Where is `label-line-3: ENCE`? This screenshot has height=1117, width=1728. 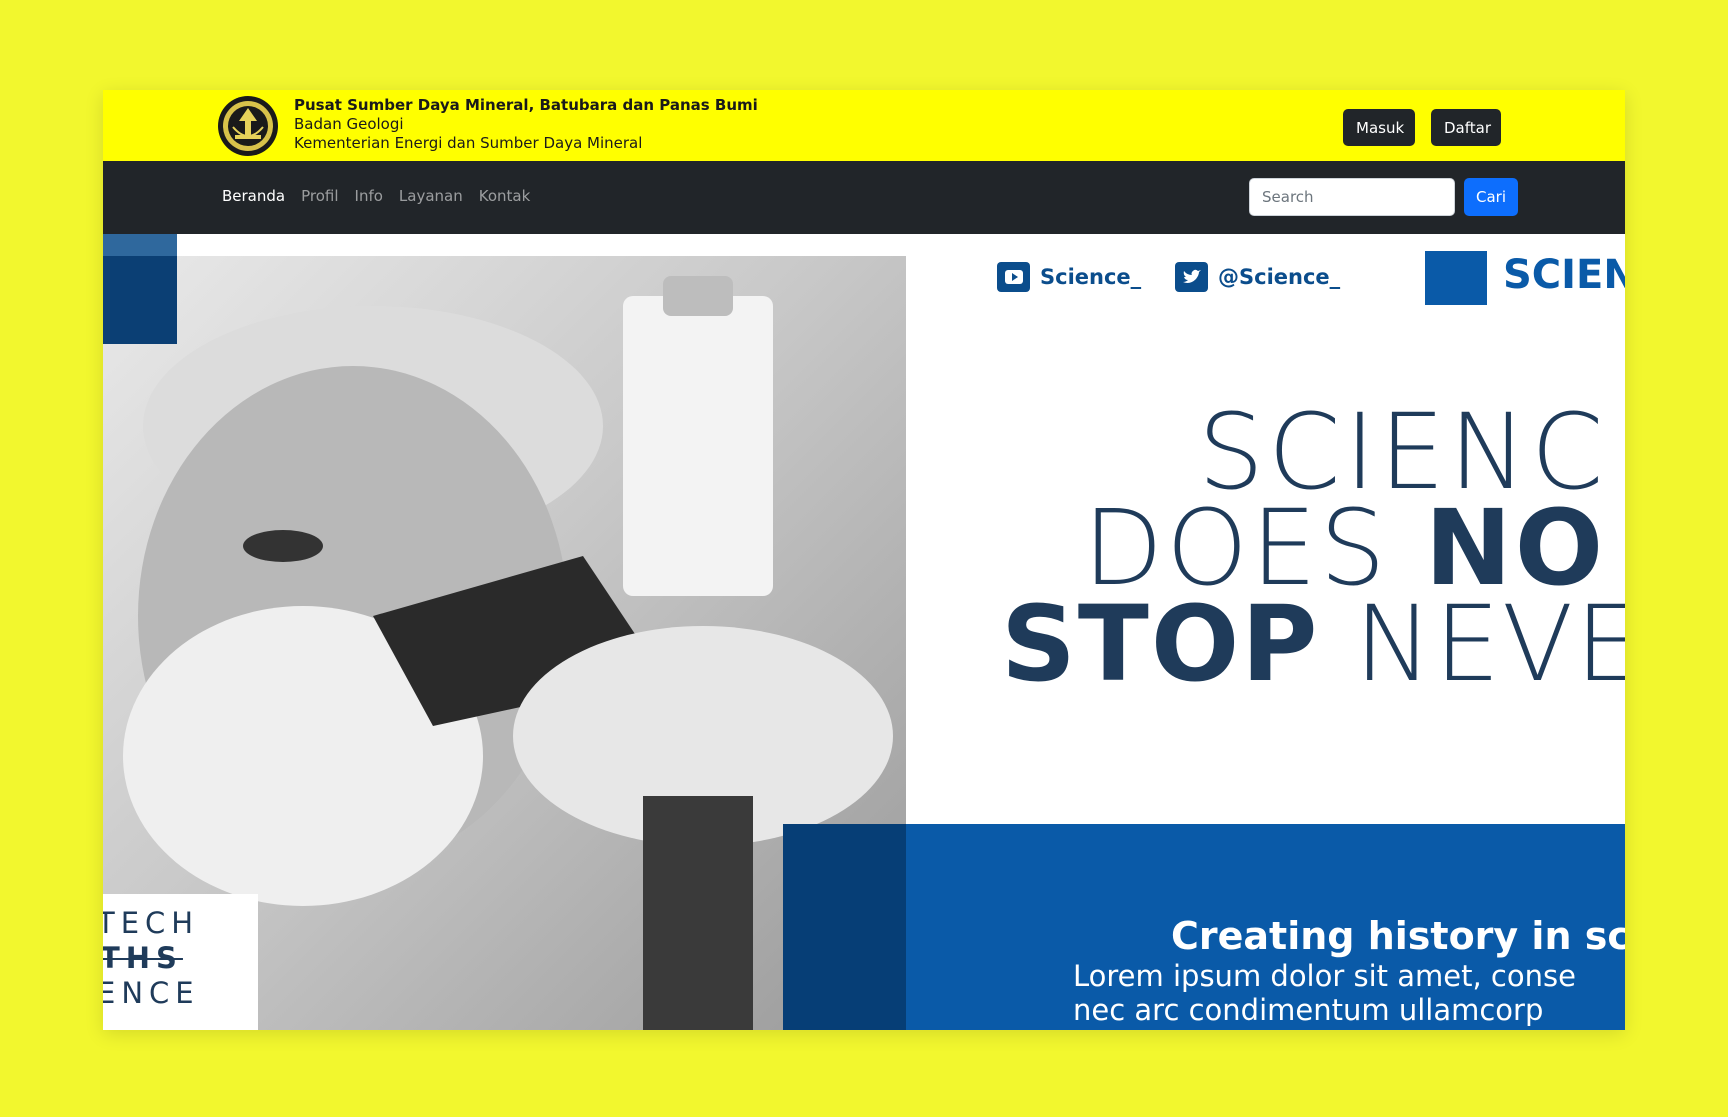 label-line-3: ENCE is located at coordinates (151, 993).